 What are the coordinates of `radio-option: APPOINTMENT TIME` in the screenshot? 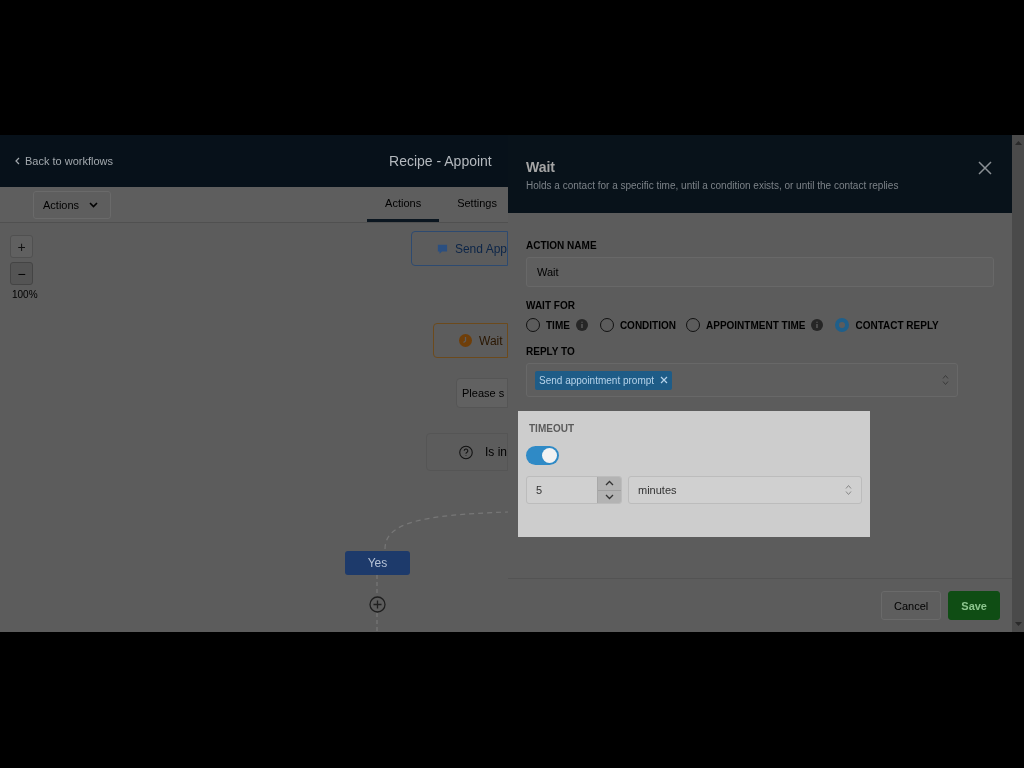 It's located at (746, 325).